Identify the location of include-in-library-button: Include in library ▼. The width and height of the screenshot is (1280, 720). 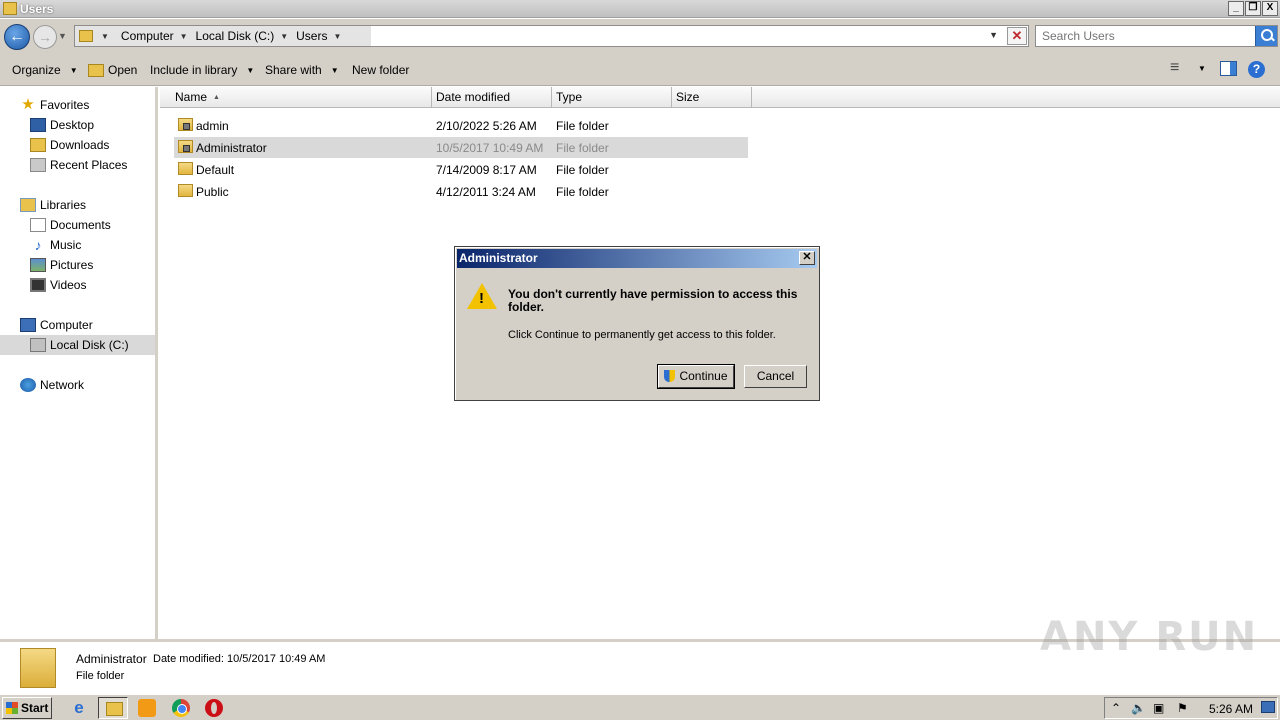
(202, 70).